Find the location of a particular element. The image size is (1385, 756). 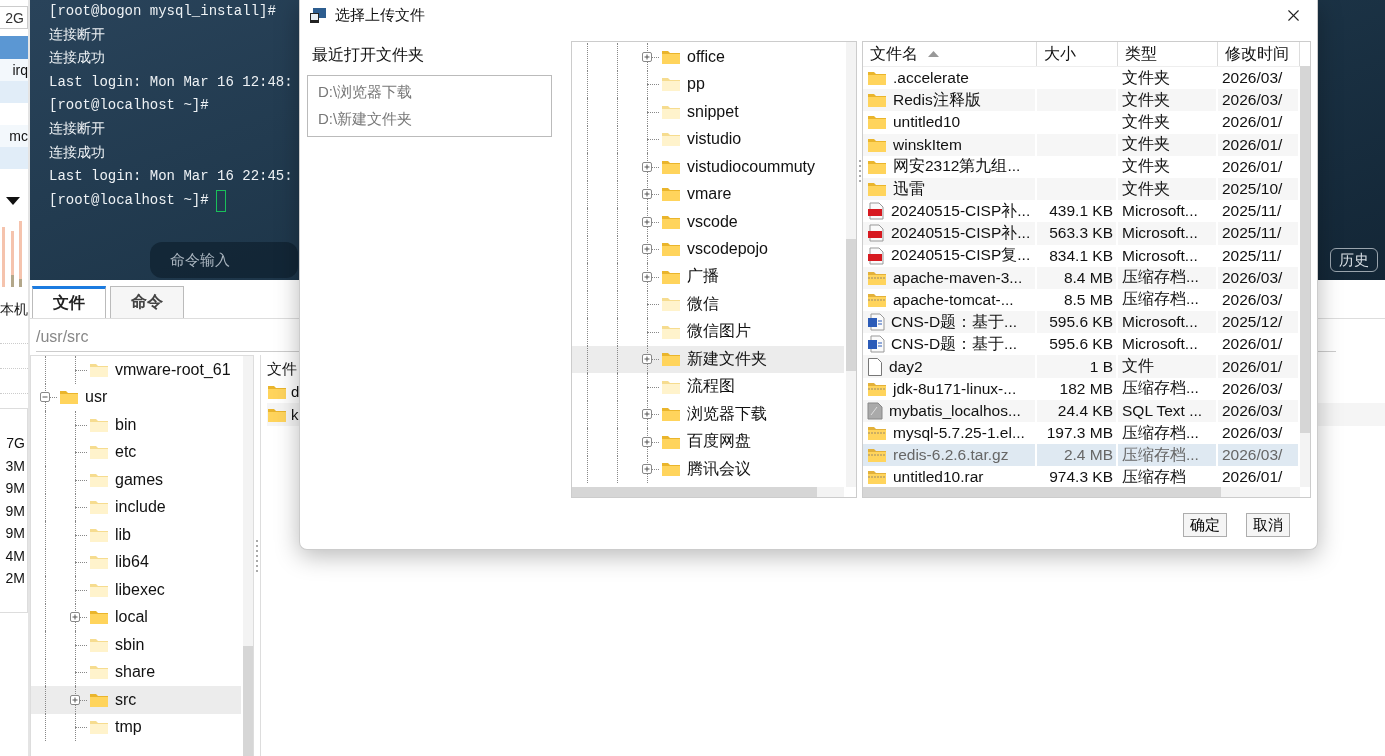

file-row: day2 1 B 文件 2026/01/ is located at coordinates (1080, 366).